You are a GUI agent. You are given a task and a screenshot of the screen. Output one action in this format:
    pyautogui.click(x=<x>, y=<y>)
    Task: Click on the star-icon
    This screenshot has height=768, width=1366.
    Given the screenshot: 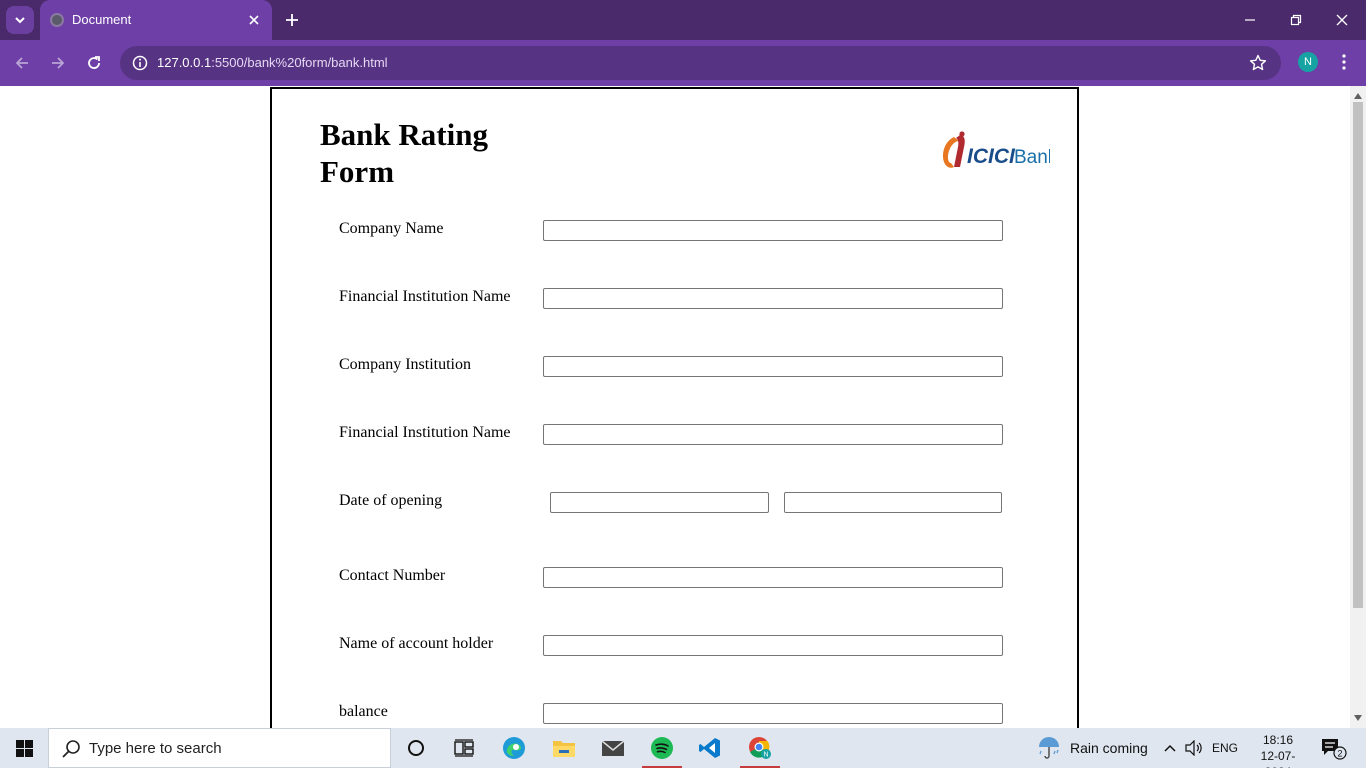 What is the action you would take?
    pyautogui.click(x=1258, y=62)
    